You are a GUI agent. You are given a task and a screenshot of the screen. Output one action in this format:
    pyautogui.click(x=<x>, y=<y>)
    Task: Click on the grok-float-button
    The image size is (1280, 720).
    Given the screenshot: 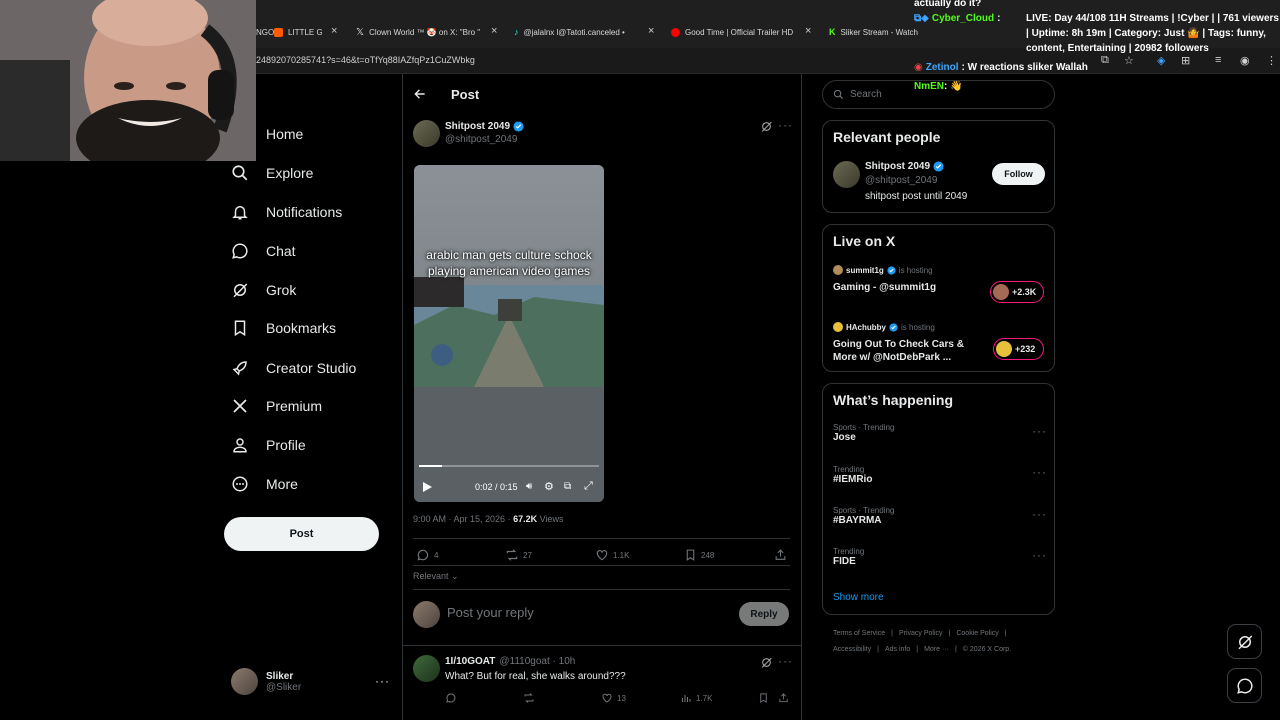 What is the action you would take?
    pyautogui.click(x=1244, y=641)
    